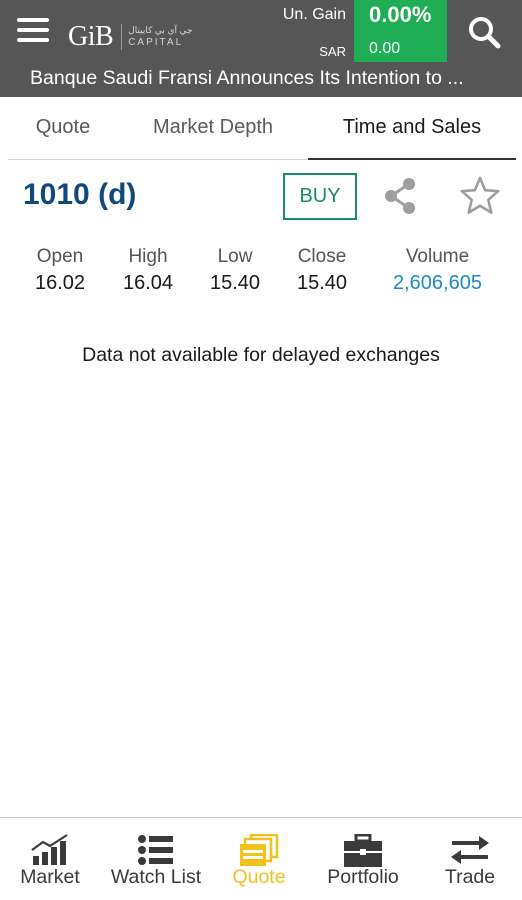  Describe the element at coordinates (60, 283) in the screenshot. I see `stat-value: 16.02` at that location.